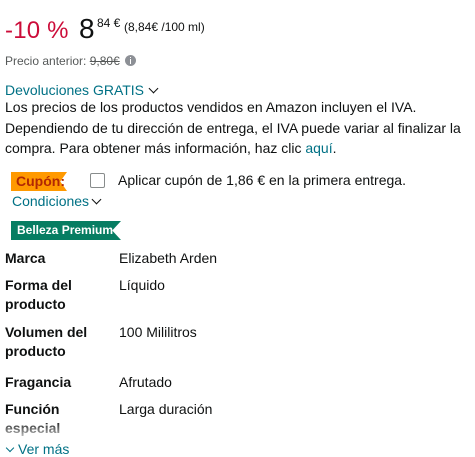  I want to click on previous-price-label: Precio anterior:, so click(46, 61).